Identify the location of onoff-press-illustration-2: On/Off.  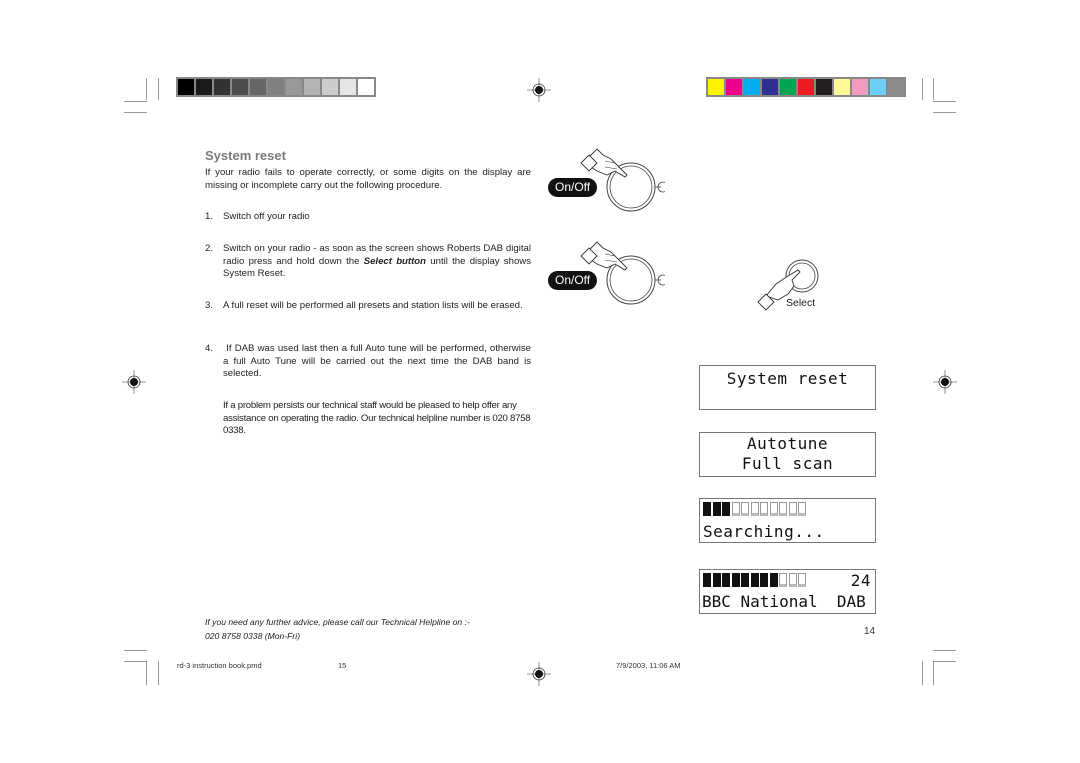
(605, 280).